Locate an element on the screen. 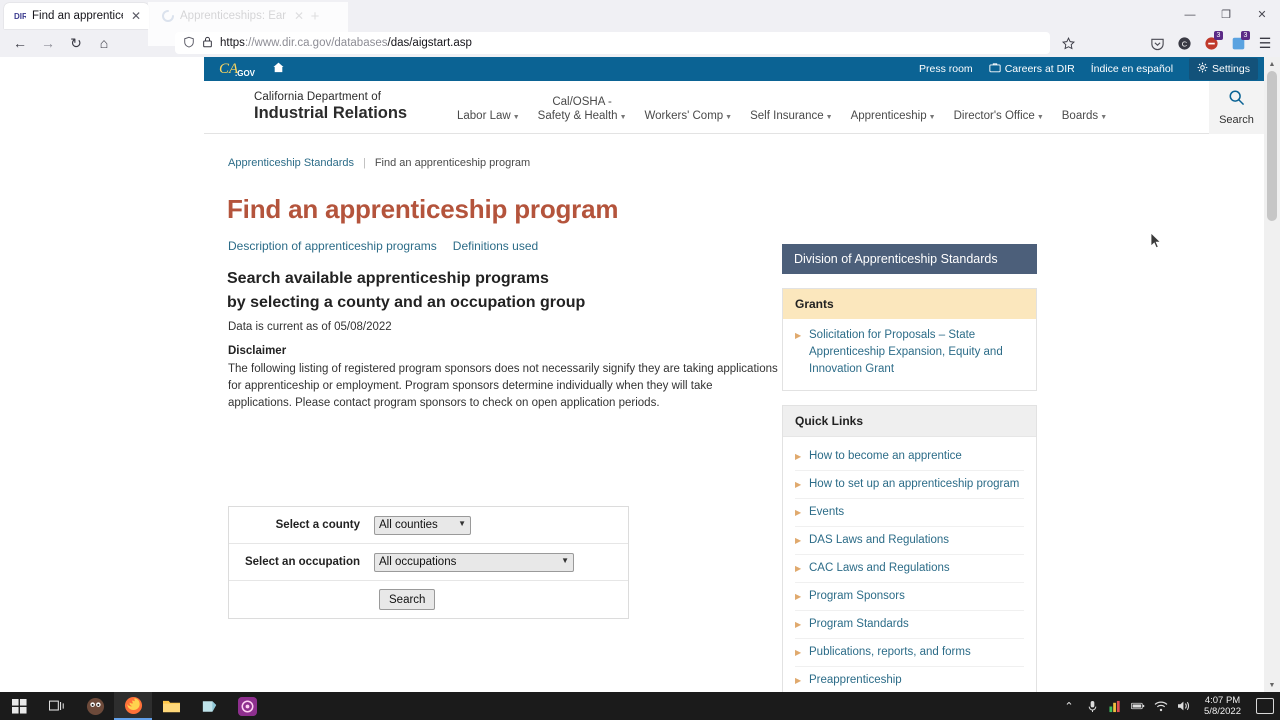 The image size is (1280, 720). back-icon: ← is located at coordinates (20, 43).